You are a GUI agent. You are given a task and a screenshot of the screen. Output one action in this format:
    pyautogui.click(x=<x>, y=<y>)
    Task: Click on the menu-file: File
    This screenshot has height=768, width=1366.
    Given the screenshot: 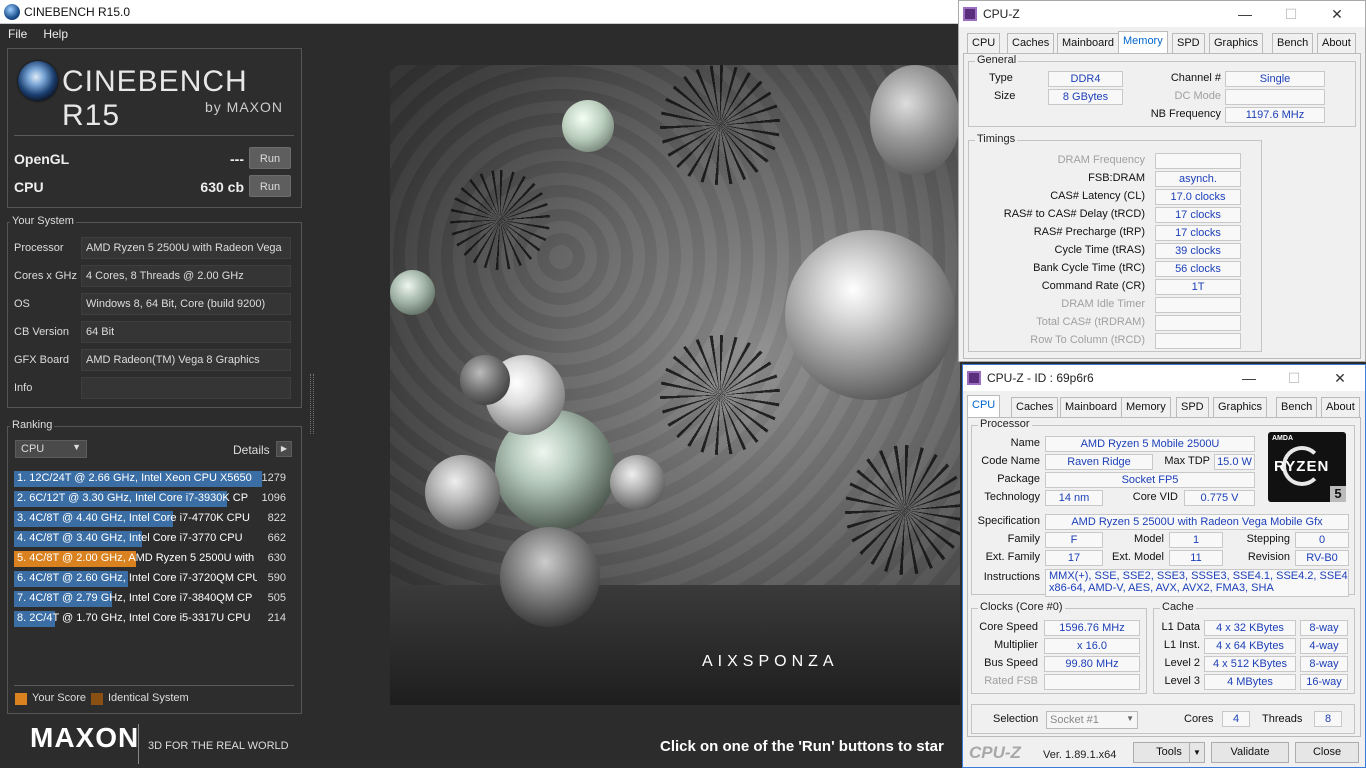 What is the action you would take?
    pyautogui.click(x=17, y=32)
    